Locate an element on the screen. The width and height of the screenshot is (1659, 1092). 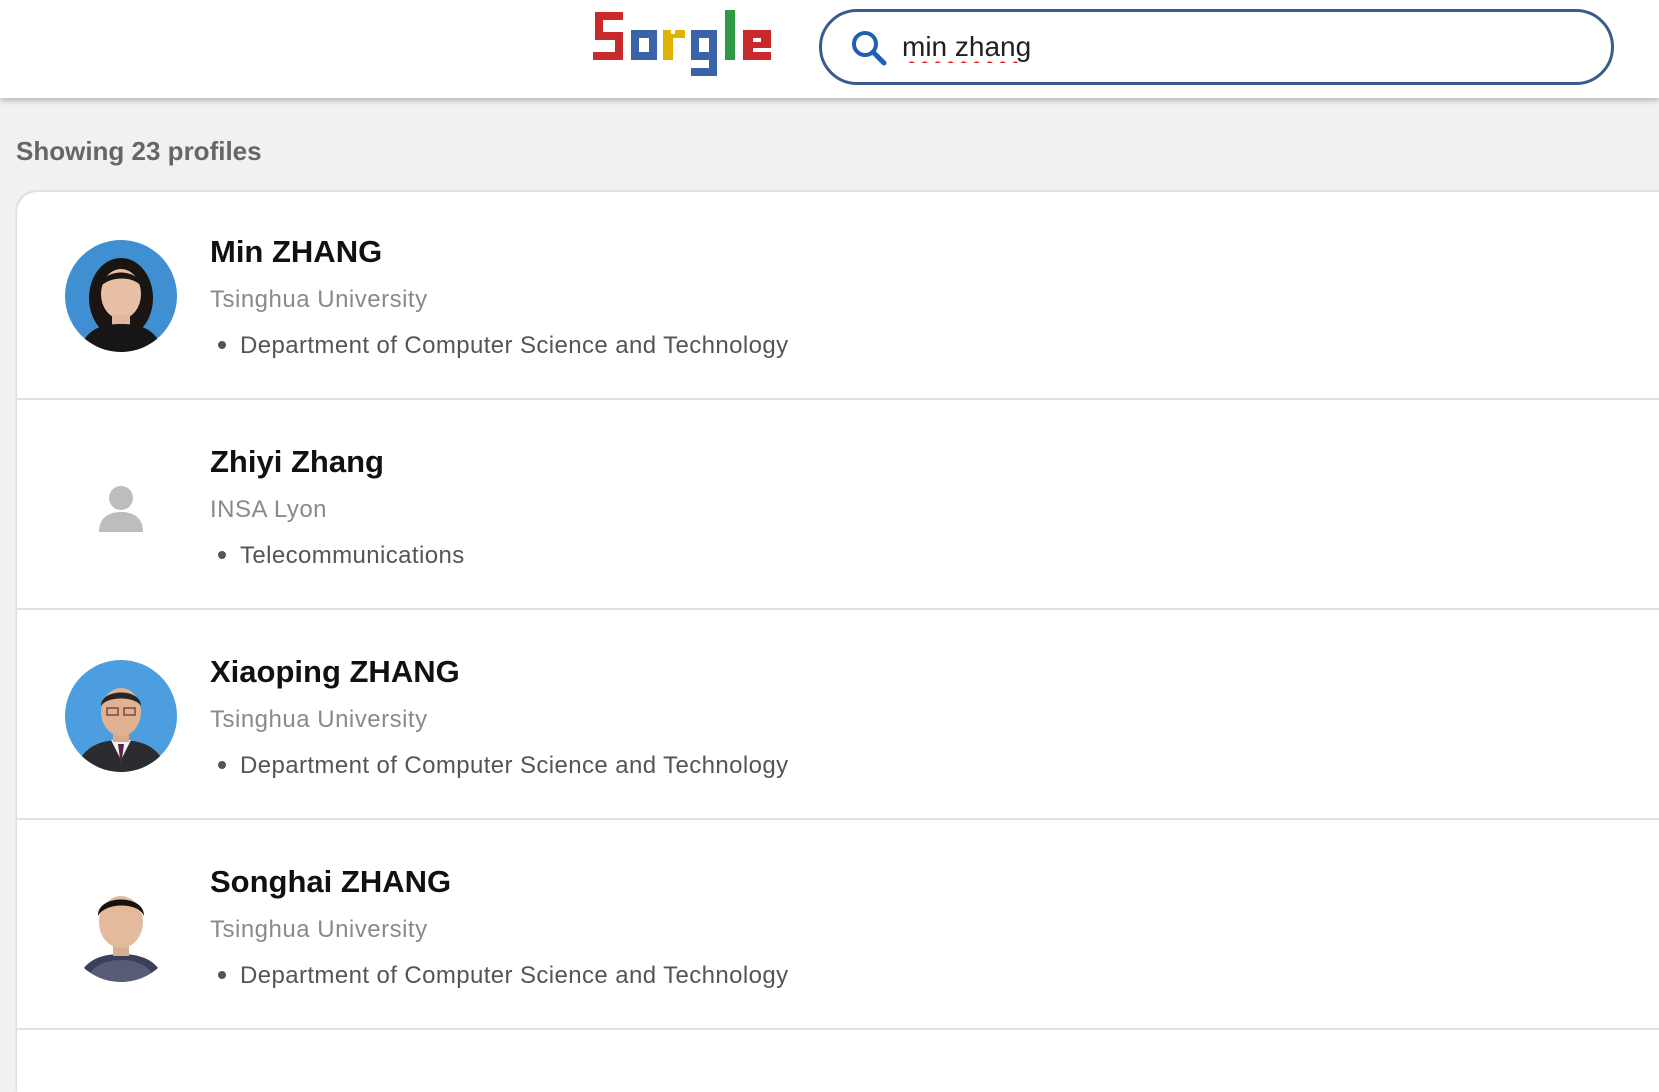
person-placeholder-icon is located at coordinates (121, 506).